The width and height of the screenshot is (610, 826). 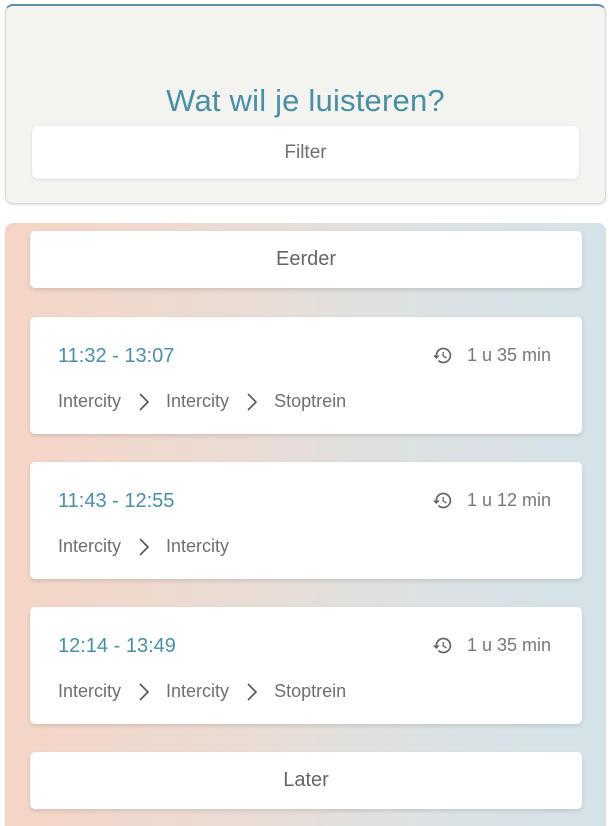 What do you see at coordinates (117, 646) in the screenshot?
I see `trip-time: 12:14 - 13:49` at bounding box center [117, 646].